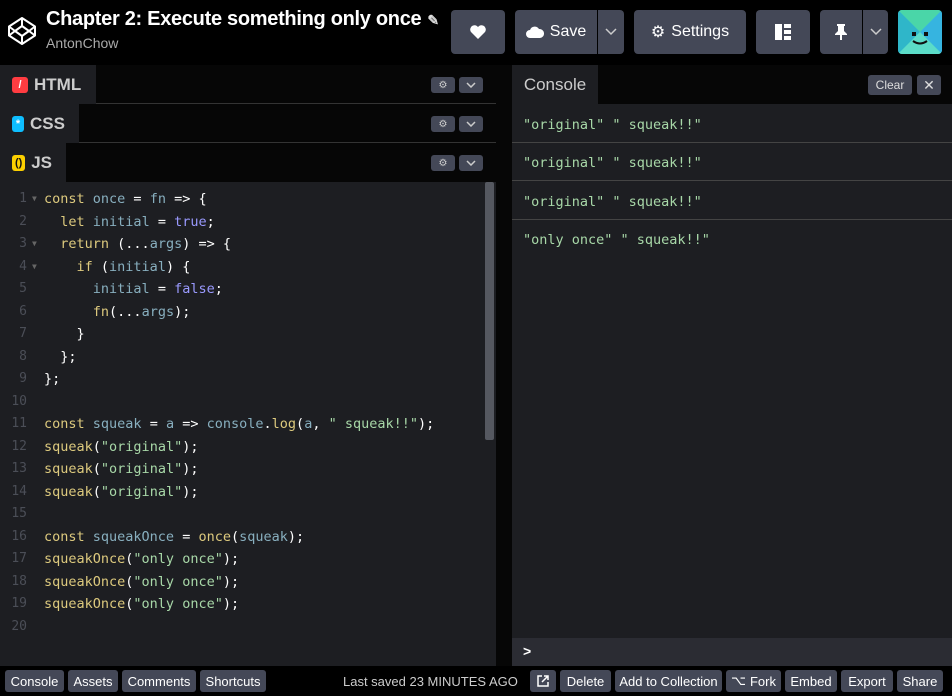 The height and width of the screenshot is (696, 952). What do you see at coordinates (243, 492) in the screenshot?
I see `code-line: 14 squeak("original");` at bounding box center [243, 492].